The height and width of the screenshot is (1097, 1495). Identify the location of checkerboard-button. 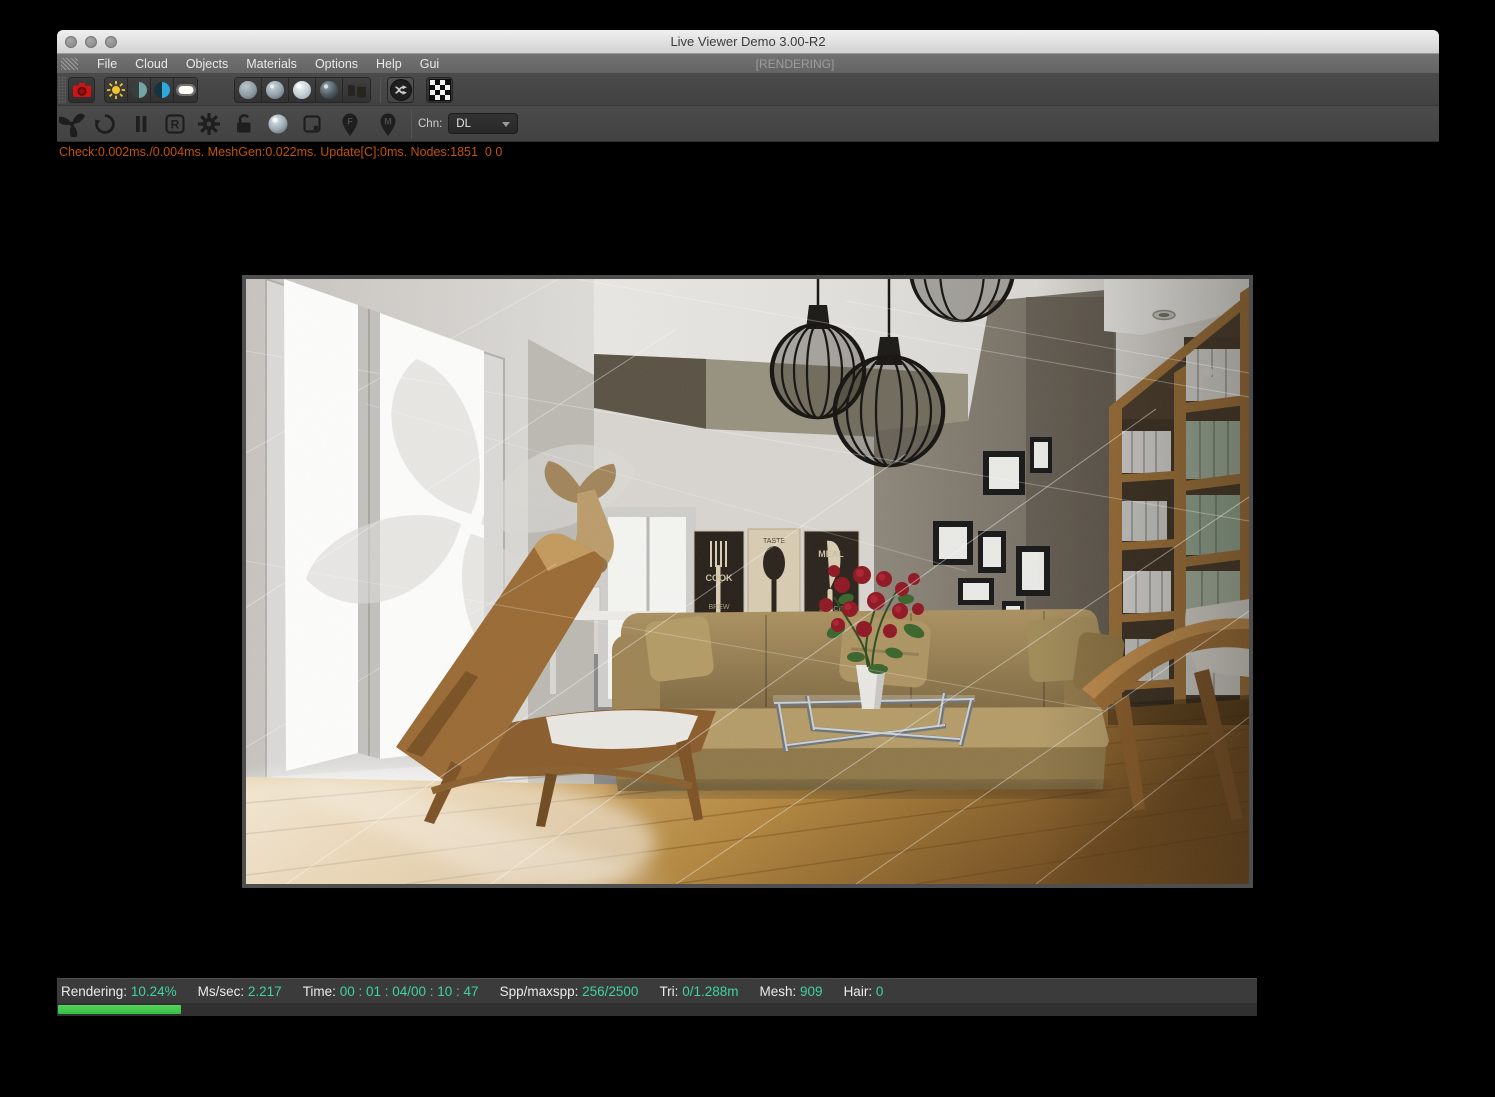
(439, 89).